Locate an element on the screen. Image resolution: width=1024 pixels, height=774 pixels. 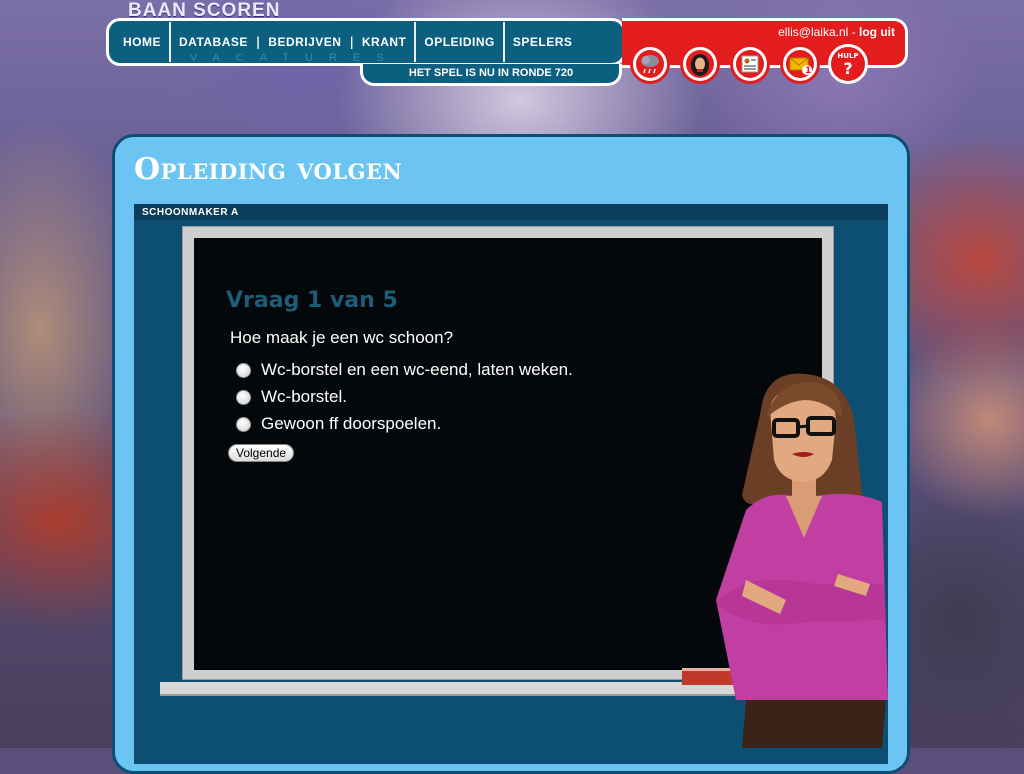
teacher-illustration is located at coordinates (802, 560).